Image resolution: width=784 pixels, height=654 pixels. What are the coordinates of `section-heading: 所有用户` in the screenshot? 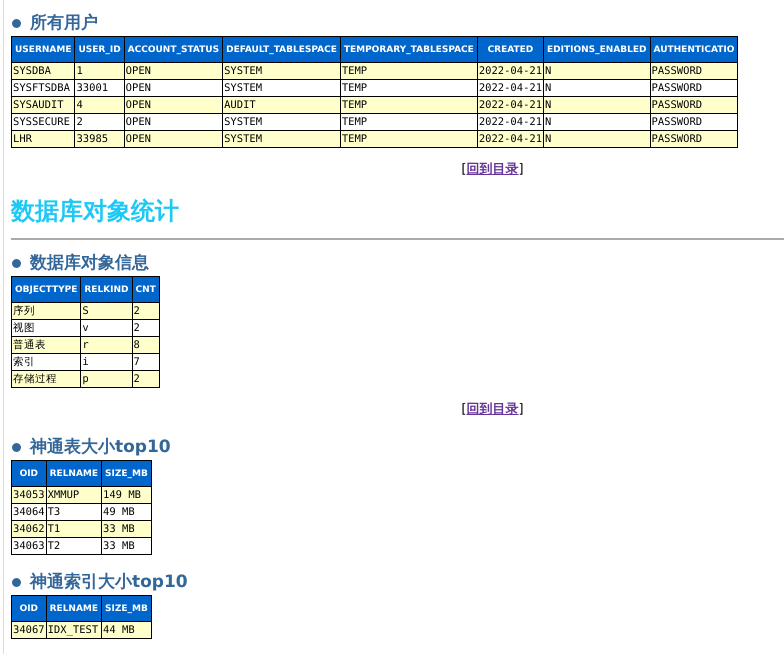 It's located at (64, 23).